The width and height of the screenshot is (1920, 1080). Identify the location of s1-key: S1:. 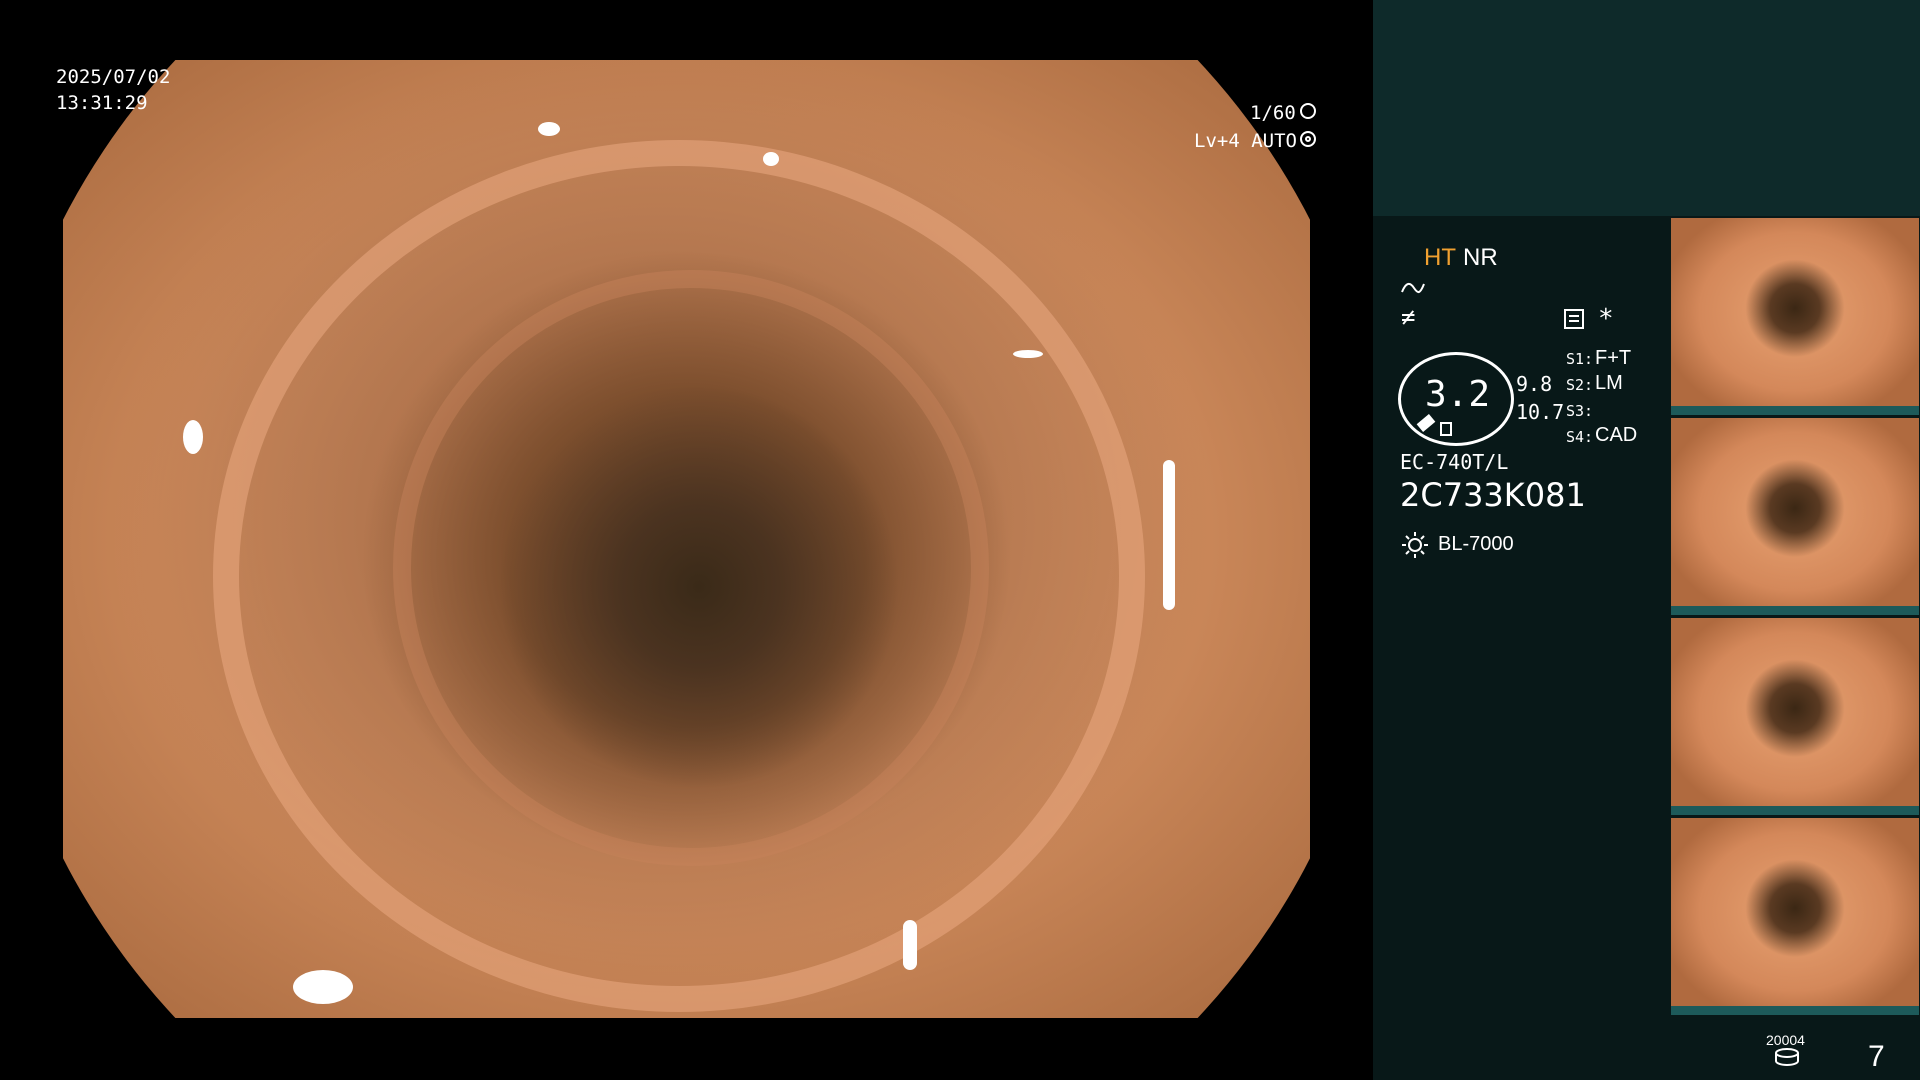
(1580, 359).